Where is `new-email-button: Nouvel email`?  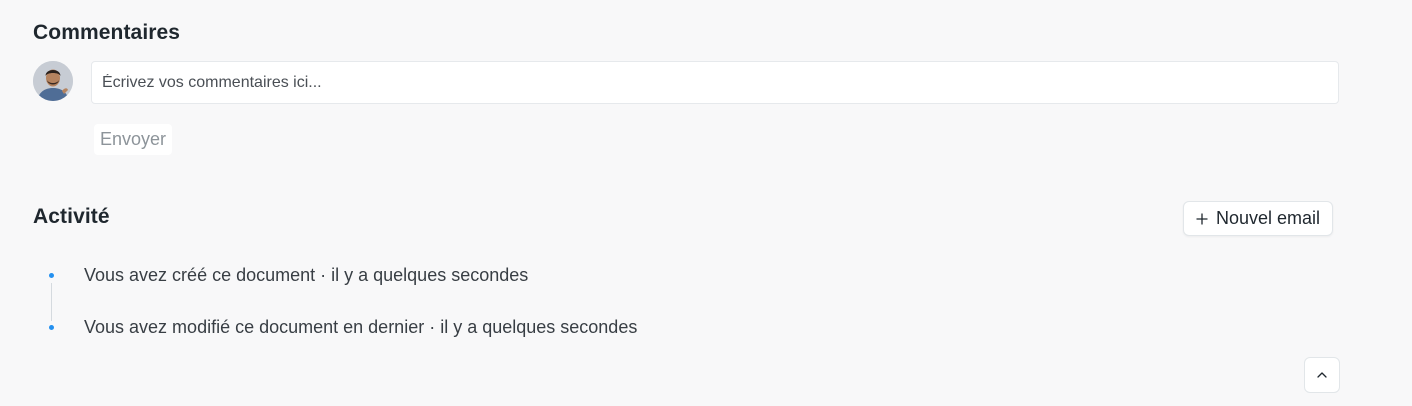
new-email-button: Nouvel email is located at coordinates (1258, 218).